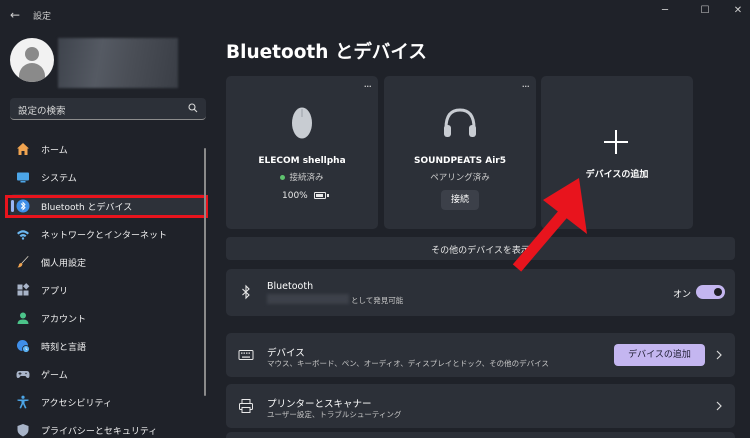 This screenshot has width=750, height=438. What do you see at coordinates (549, 225) in the screenshot?
I see `annotation-arrow-icon` at bounding box center [549, 225].